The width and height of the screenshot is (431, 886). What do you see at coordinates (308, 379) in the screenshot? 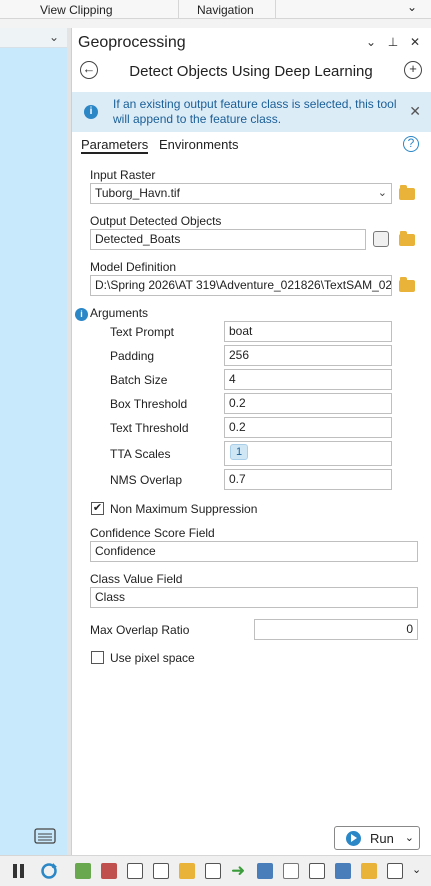
I see `arg-field-batch-size: 4` at bounding box center [308, 379].